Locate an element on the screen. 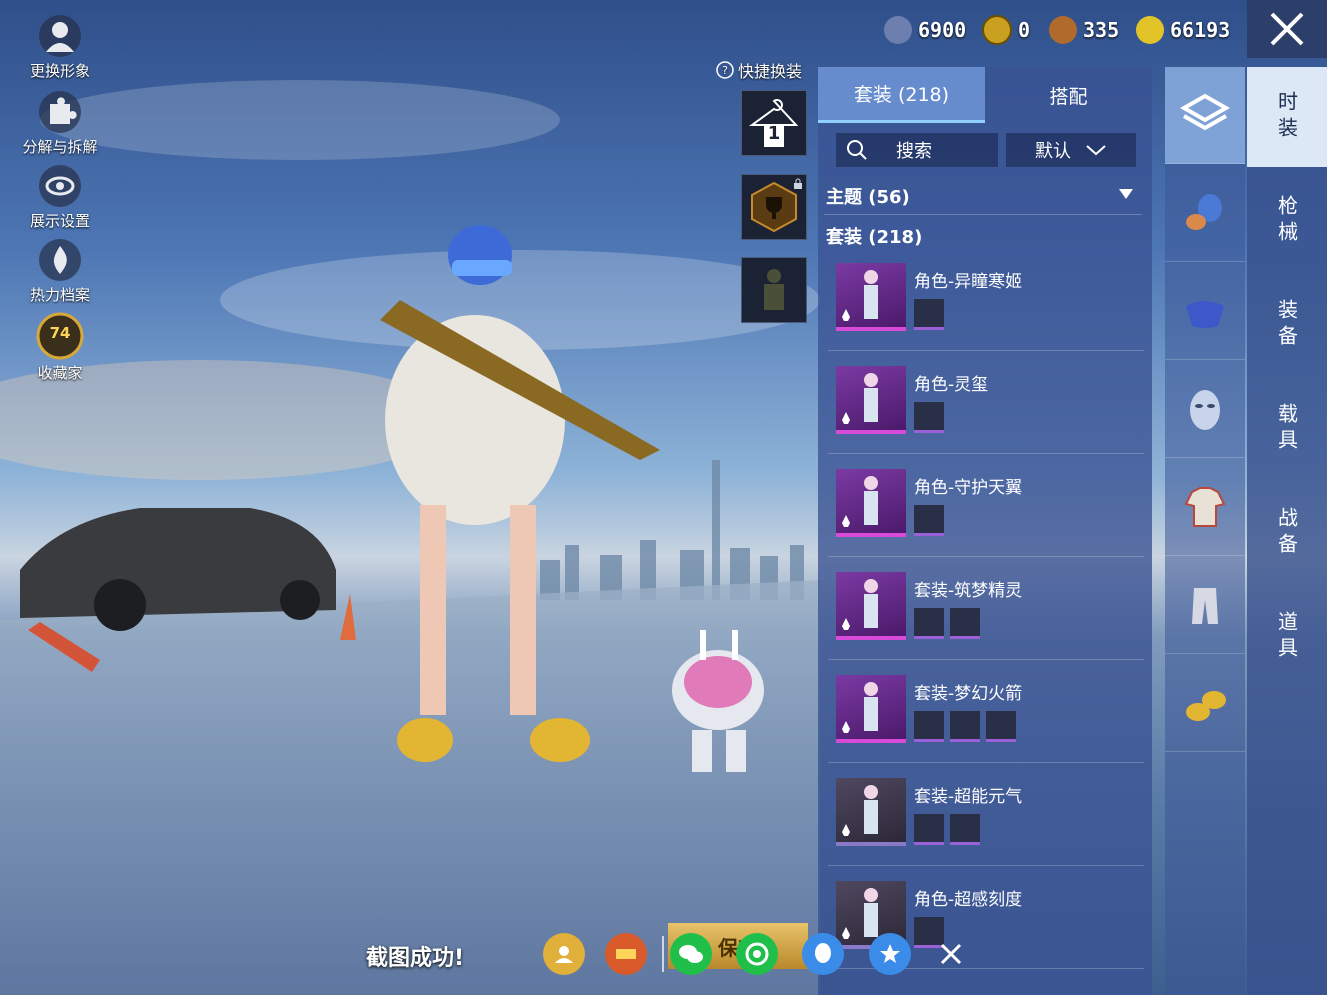 The width and height of the screenshot is (1327, 995). category-wardrobe is located at coordinates (1205, 115).